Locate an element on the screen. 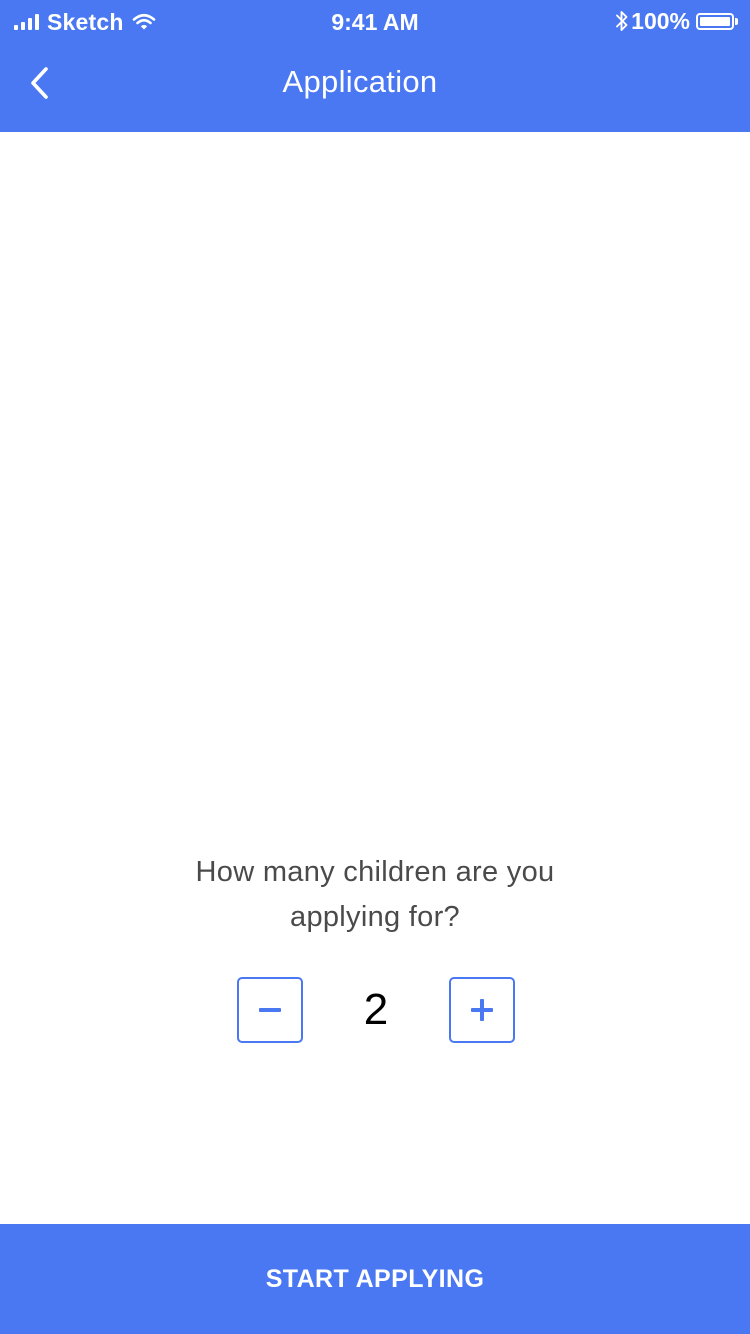  decrement-button is located at coordinates (270, 1010).